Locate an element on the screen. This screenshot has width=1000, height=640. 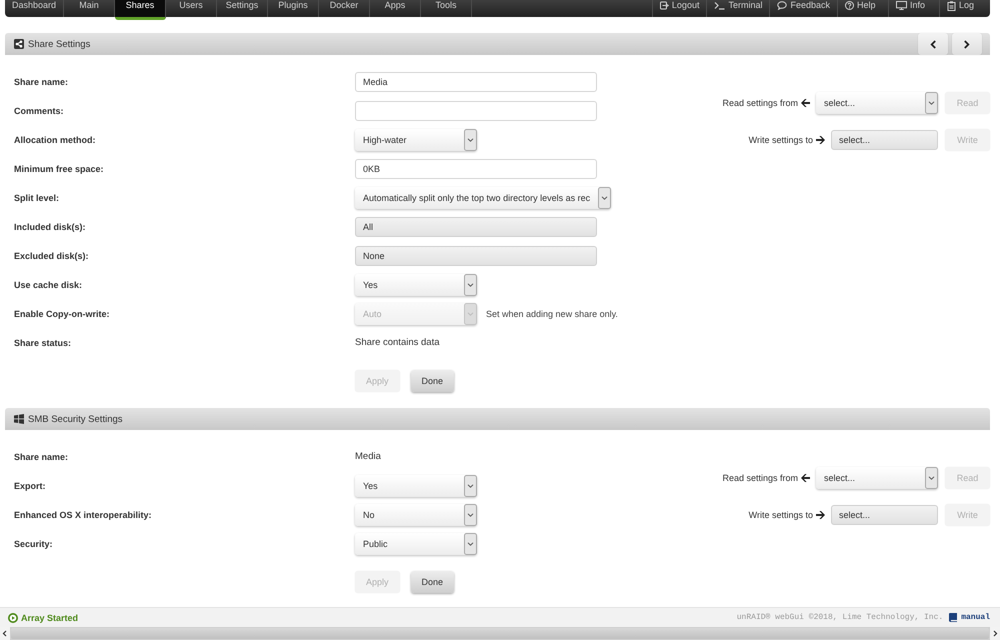
field-label: Included disk(s): is located at coordinates (50, 227).